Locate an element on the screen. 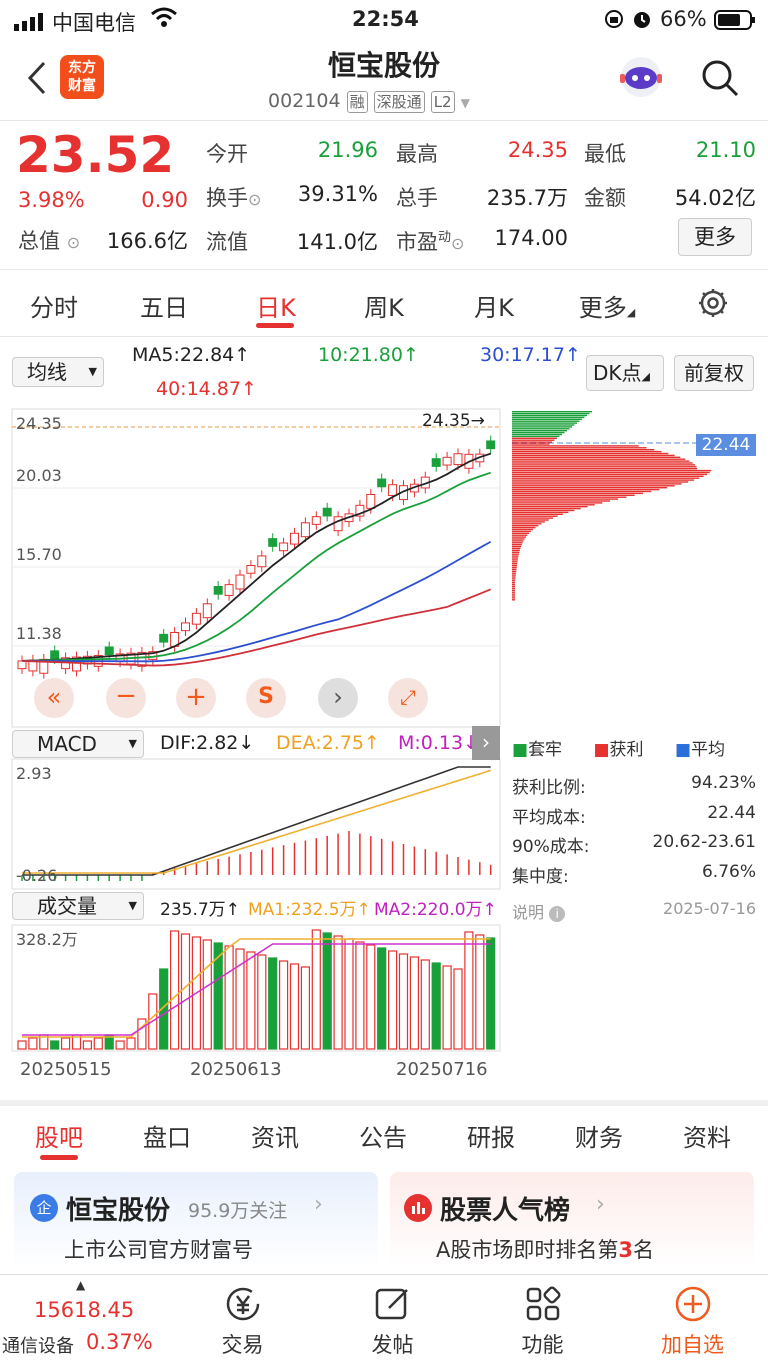  change-amount: 0.90 is located at coordinates (164, 200).